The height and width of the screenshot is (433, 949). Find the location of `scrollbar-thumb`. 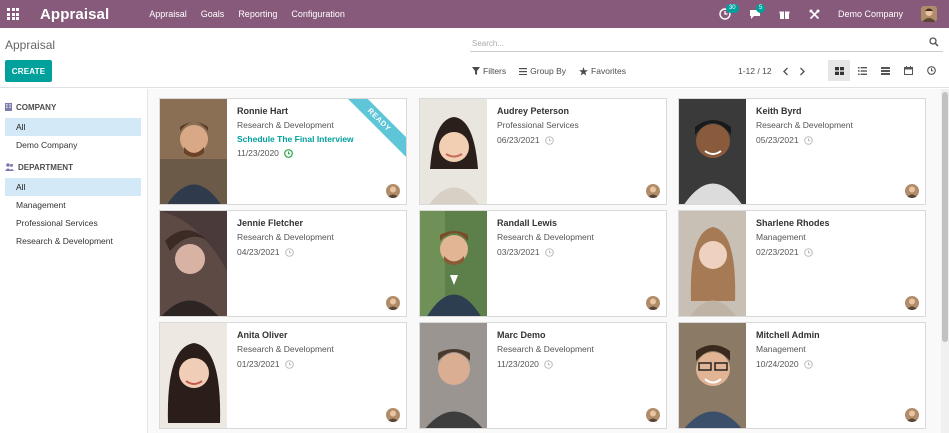

scrollbar-thumb is located at coordinates (945, 217).